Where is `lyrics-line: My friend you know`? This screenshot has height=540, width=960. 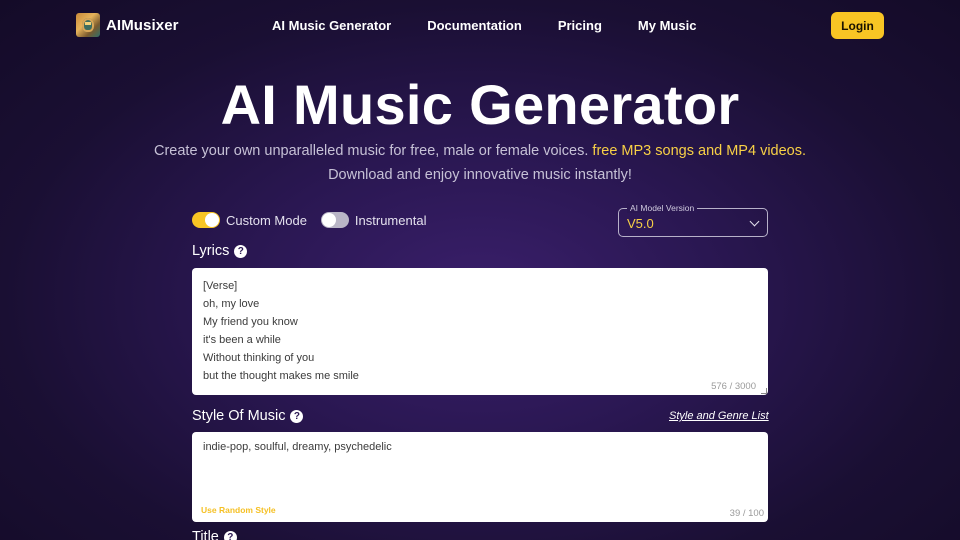
lyrics-line: My friend you know is located at coordinates (250, 322).